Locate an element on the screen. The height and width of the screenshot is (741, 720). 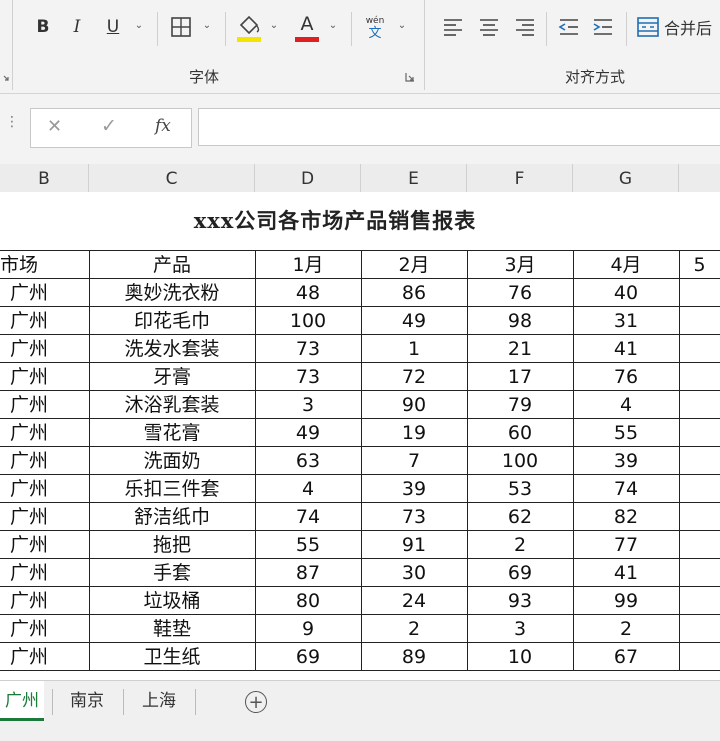
cell-jan: 48 is located at coordinates (308, 292).